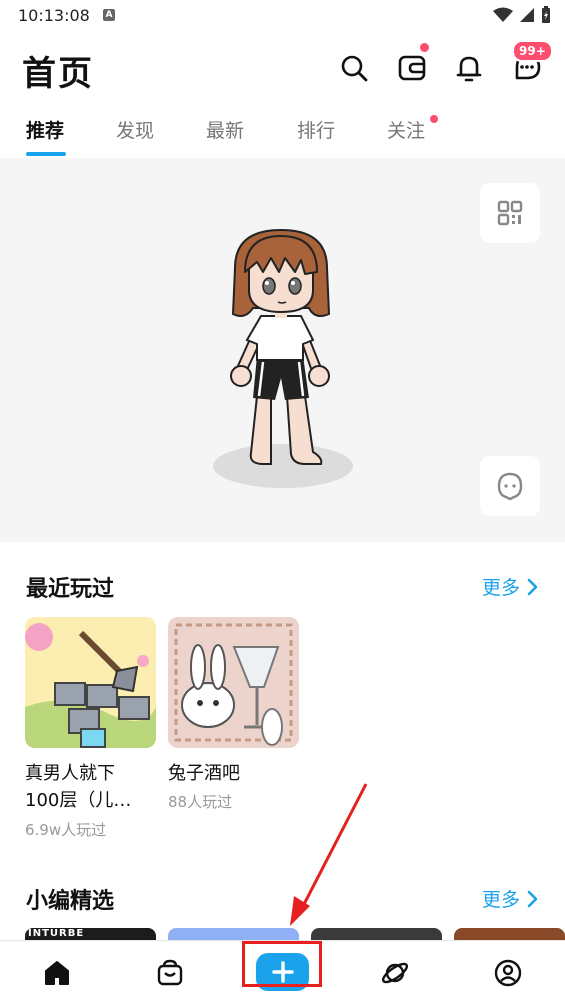 The height and width of the screenshot is (1005, 565). I want to click on wallet-icon, so click(412, 68).